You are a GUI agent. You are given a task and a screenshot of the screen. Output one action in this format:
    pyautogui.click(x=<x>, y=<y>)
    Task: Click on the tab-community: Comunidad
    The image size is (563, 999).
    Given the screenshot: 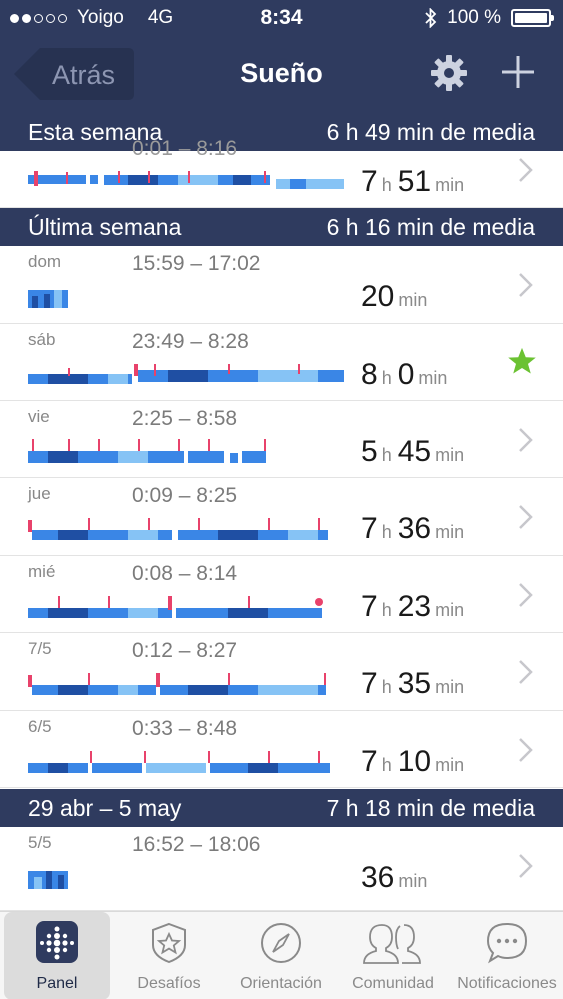 What is the action you would take?
    pyautogui.click(x=393, y=955)
    